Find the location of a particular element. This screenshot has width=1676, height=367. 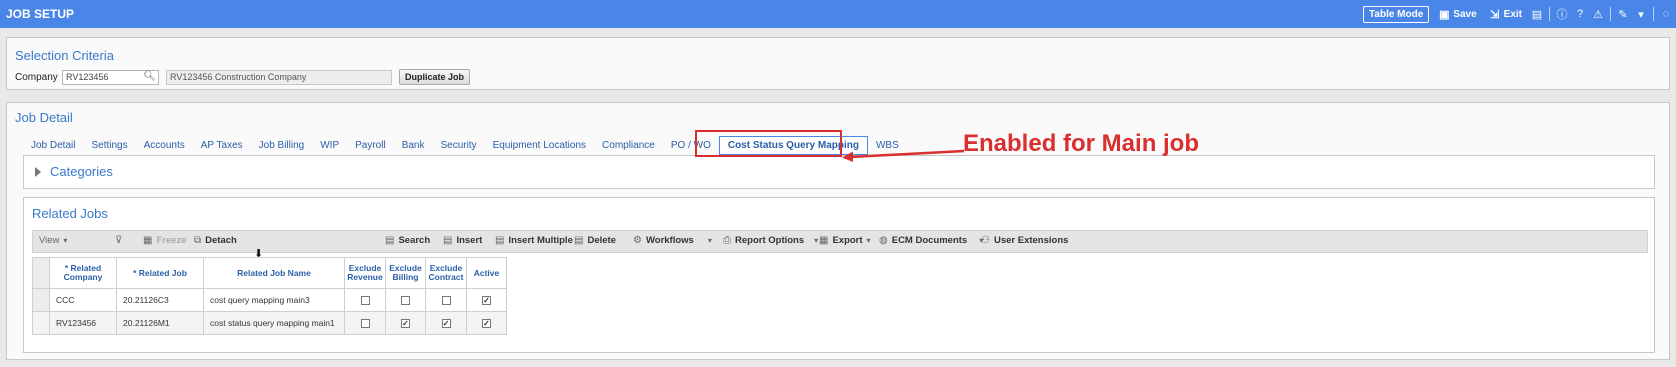

column-header-related-job: * Related Job is located at coordinates (160, 273).